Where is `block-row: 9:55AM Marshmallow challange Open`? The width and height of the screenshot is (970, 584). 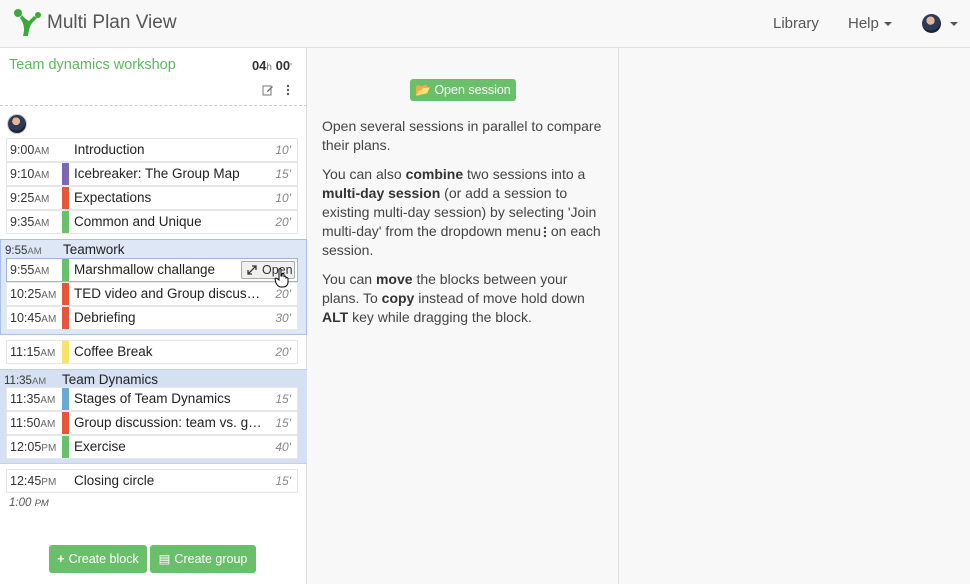
block-row: 9:55AM Marshmallow challange Open is located at coordinates (152, 270).